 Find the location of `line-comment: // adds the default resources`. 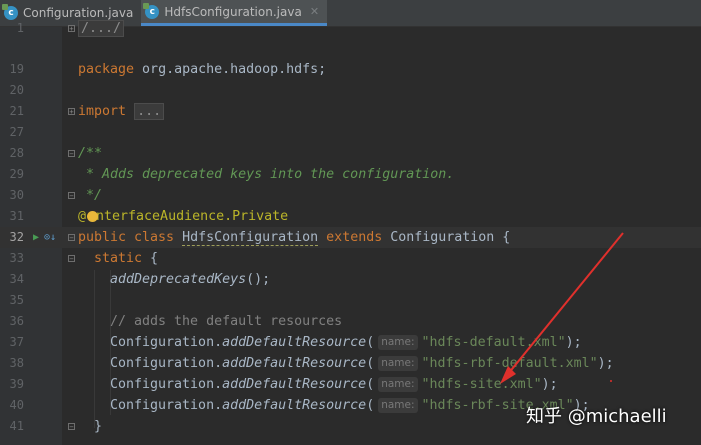

line-comment: // adds the default resources is located at coordinates (226, 321).